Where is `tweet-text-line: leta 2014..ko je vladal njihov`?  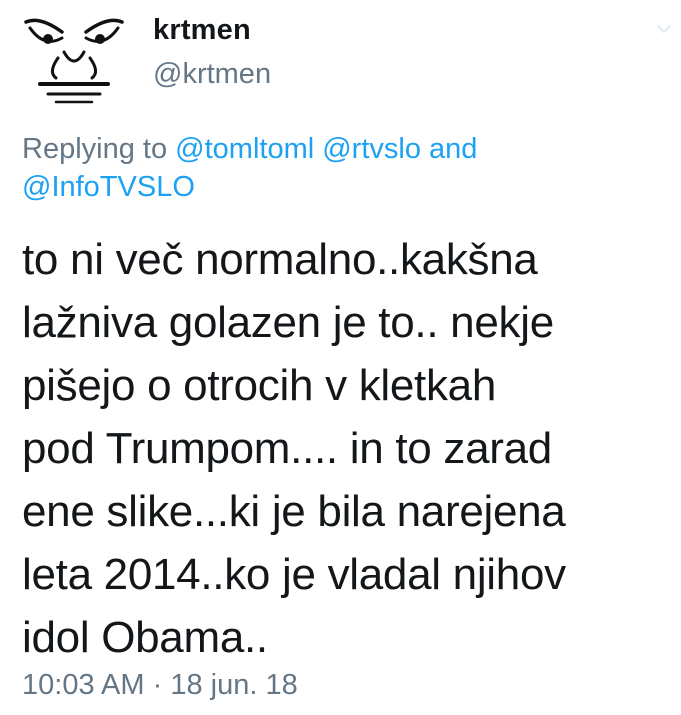 tweet-text-line: leta 2014..ko je vladal njihov is located at coordinates (294, 574).